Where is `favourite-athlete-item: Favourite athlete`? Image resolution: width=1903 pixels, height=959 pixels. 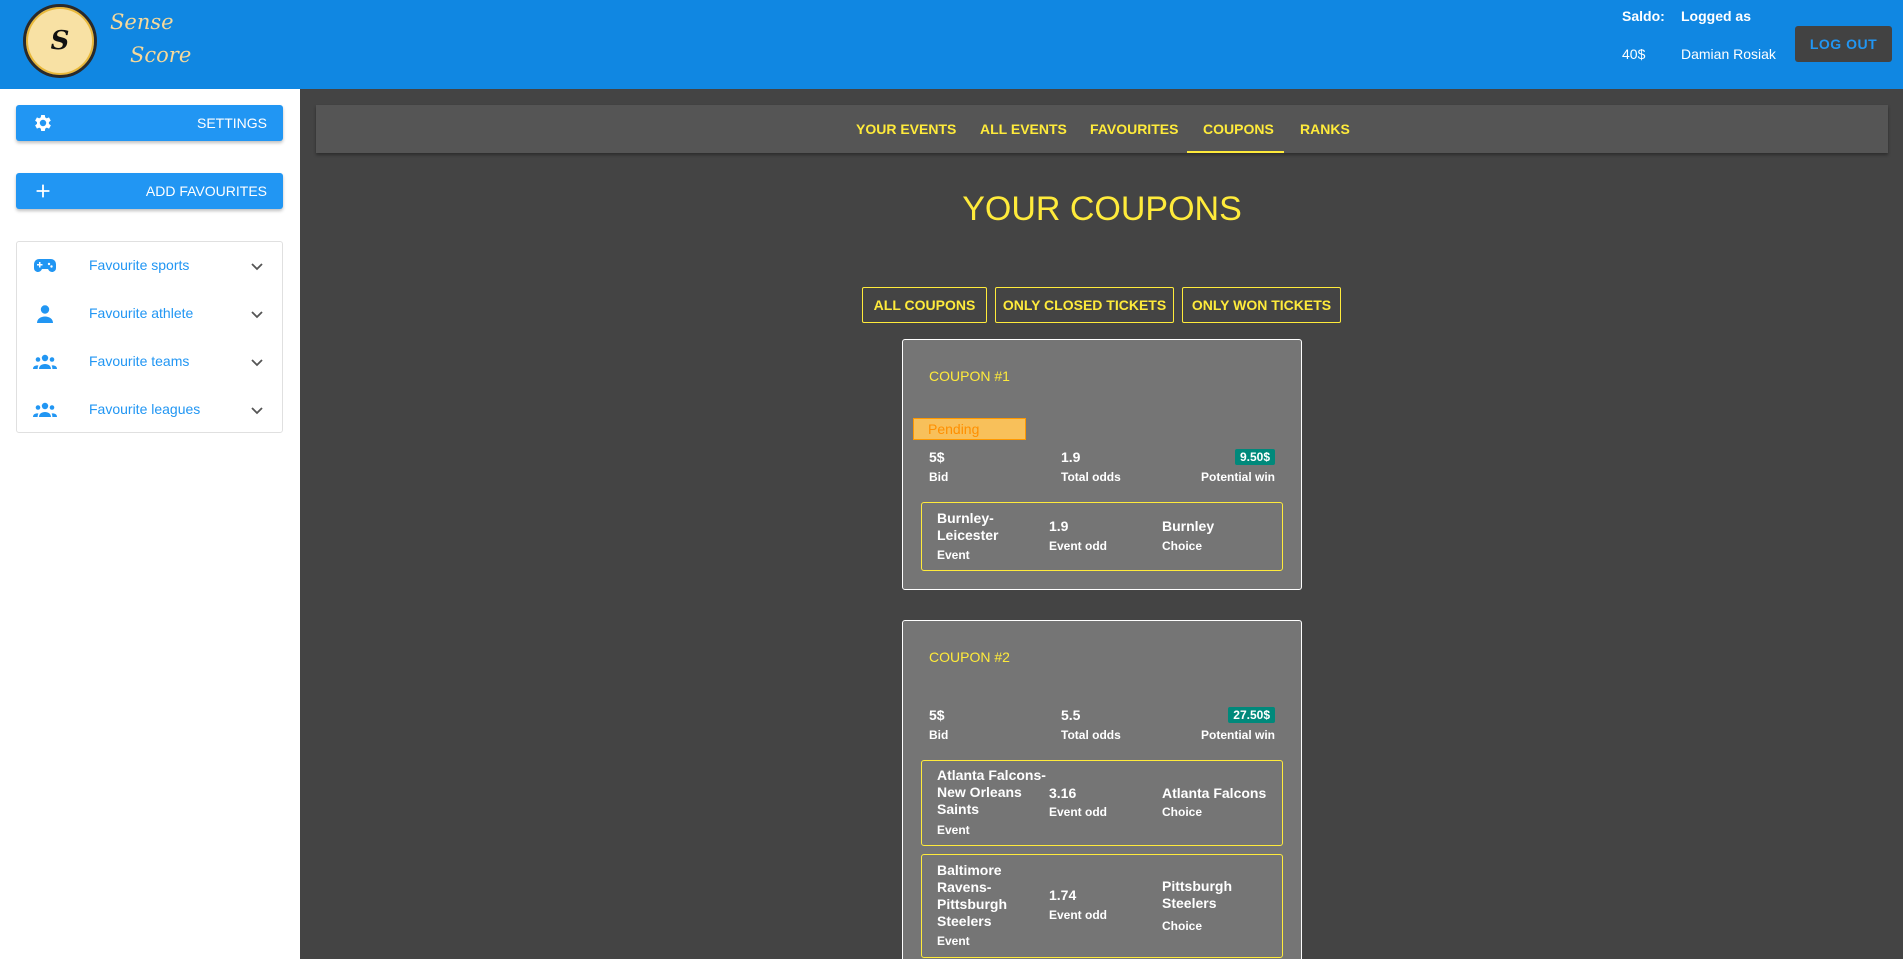
favourite-athlete-item: Favourite athlete is located at coordinates (149, 314).